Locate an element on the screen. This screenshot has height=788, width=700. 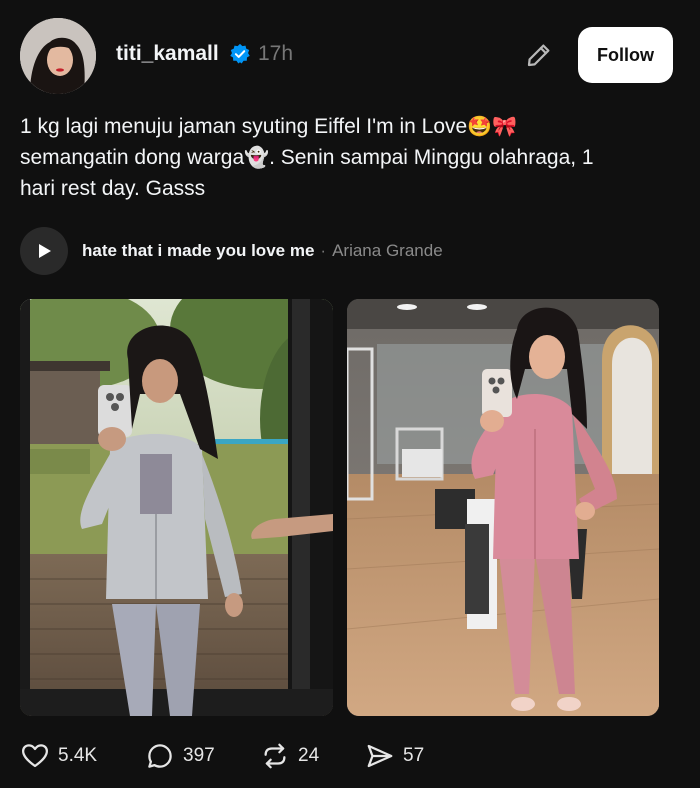
username: titi_kamall is located at coordinates (167, 54).